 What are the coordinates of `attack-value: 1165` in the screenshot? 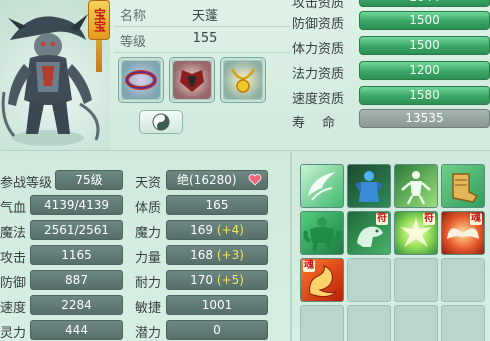 It's located at (76, 255).